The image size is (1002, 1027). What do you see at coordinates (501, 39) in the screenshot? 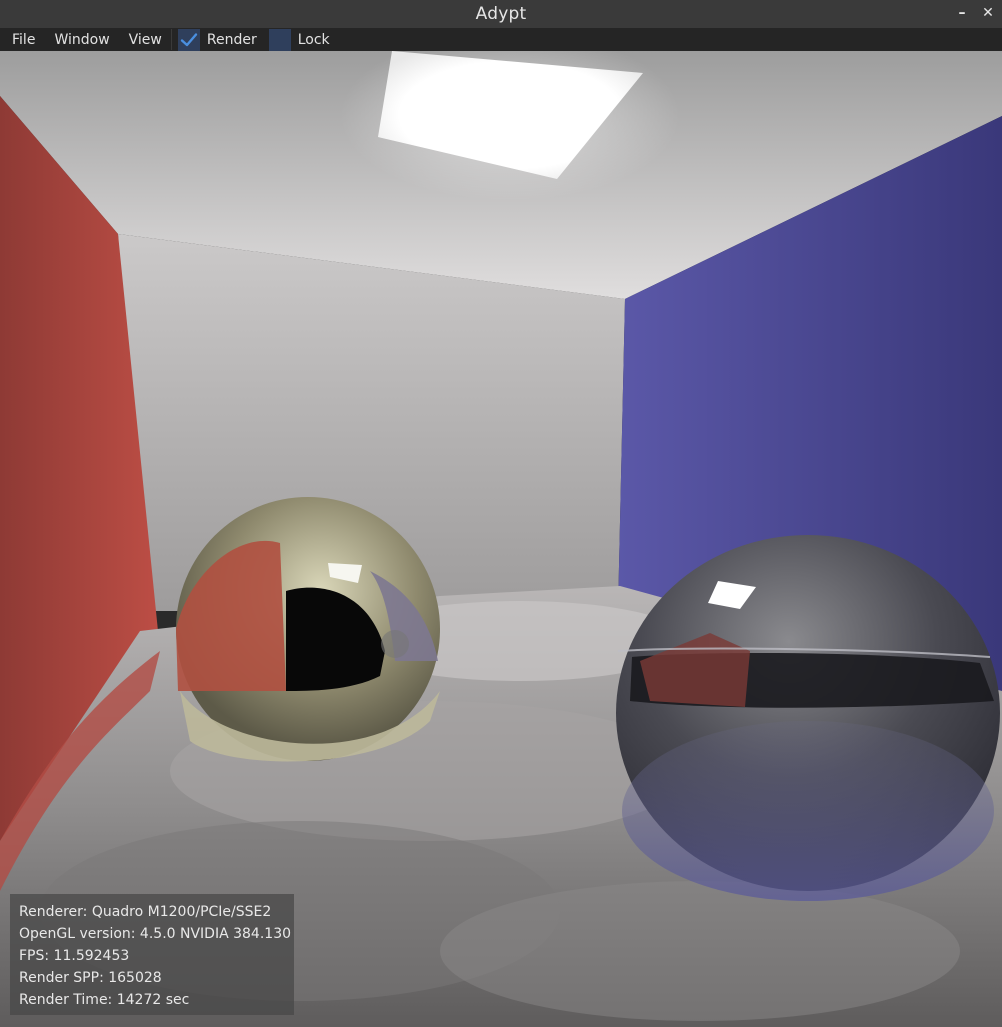
I see `menu-bar: File Window View Render Lock` at bounding box center [501, 39].